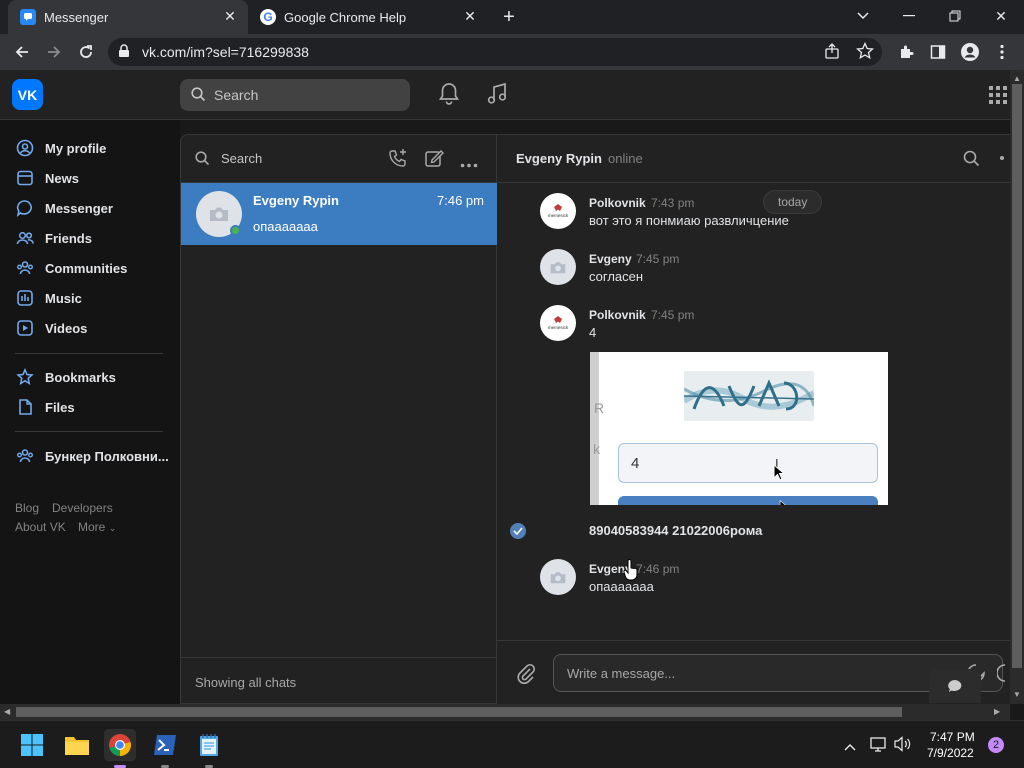 The width and height of the screenshot is (1024, 768). I want to click on hand-cursor-icon, so click(631, 572).